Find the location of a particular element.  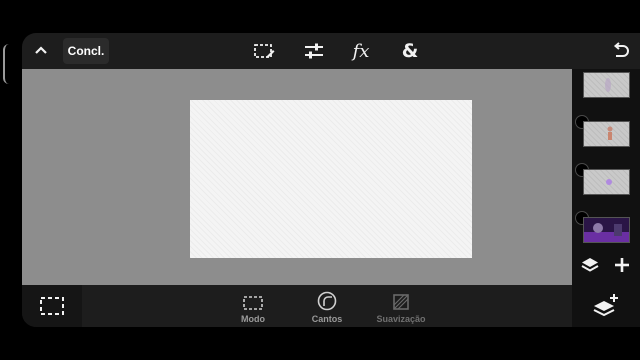

blend-tool-button: & is located at coordinates (410, 51).